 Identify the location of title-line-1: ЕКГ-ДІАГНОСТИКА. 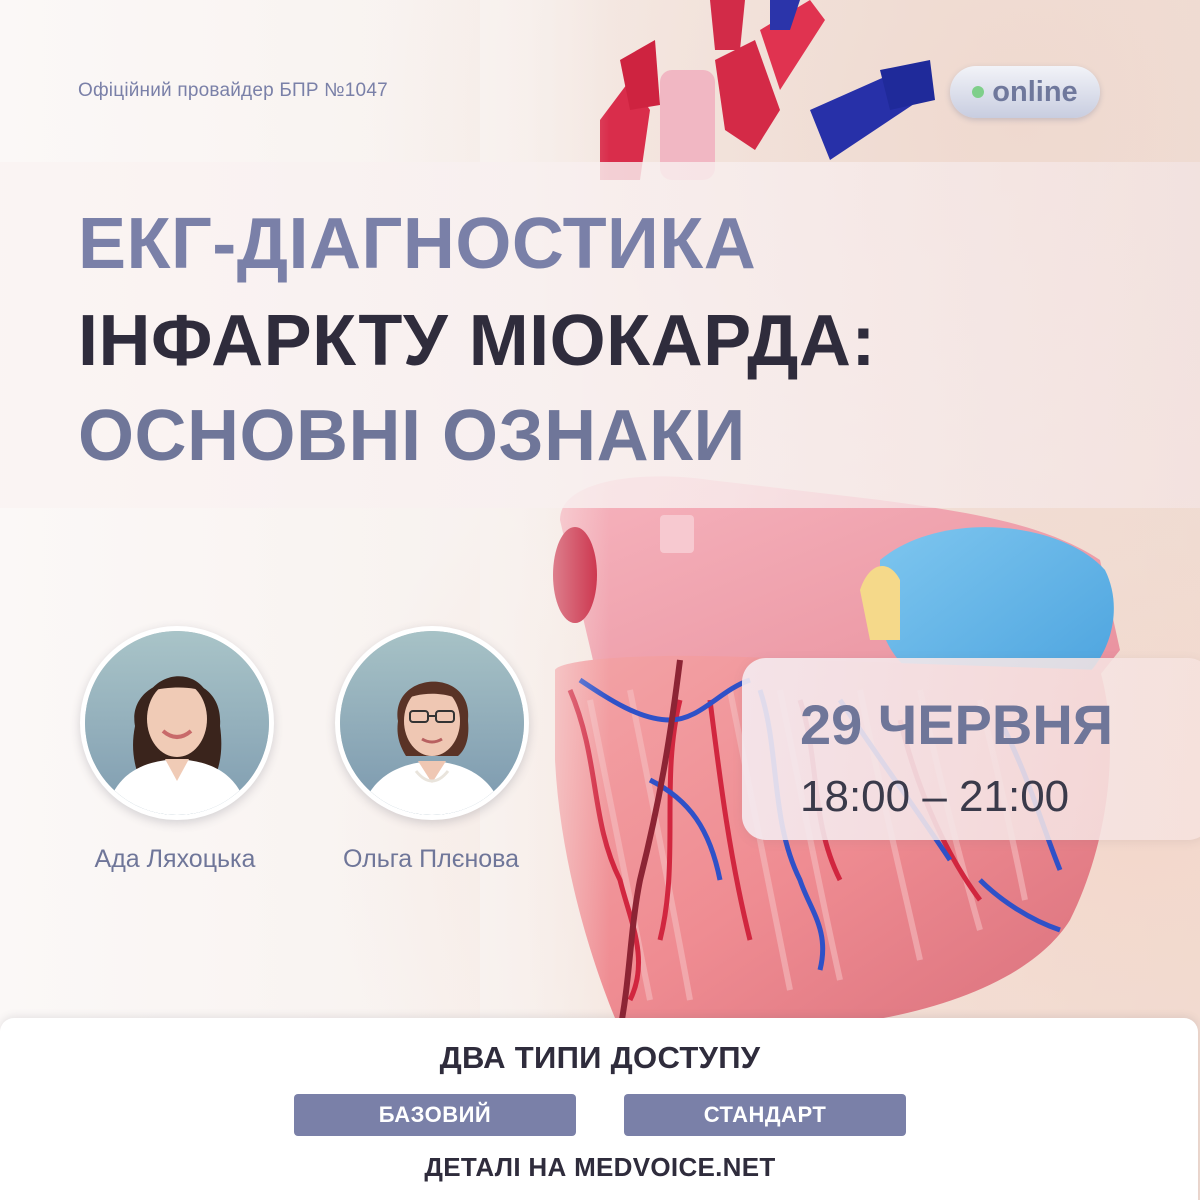
(417, 244).